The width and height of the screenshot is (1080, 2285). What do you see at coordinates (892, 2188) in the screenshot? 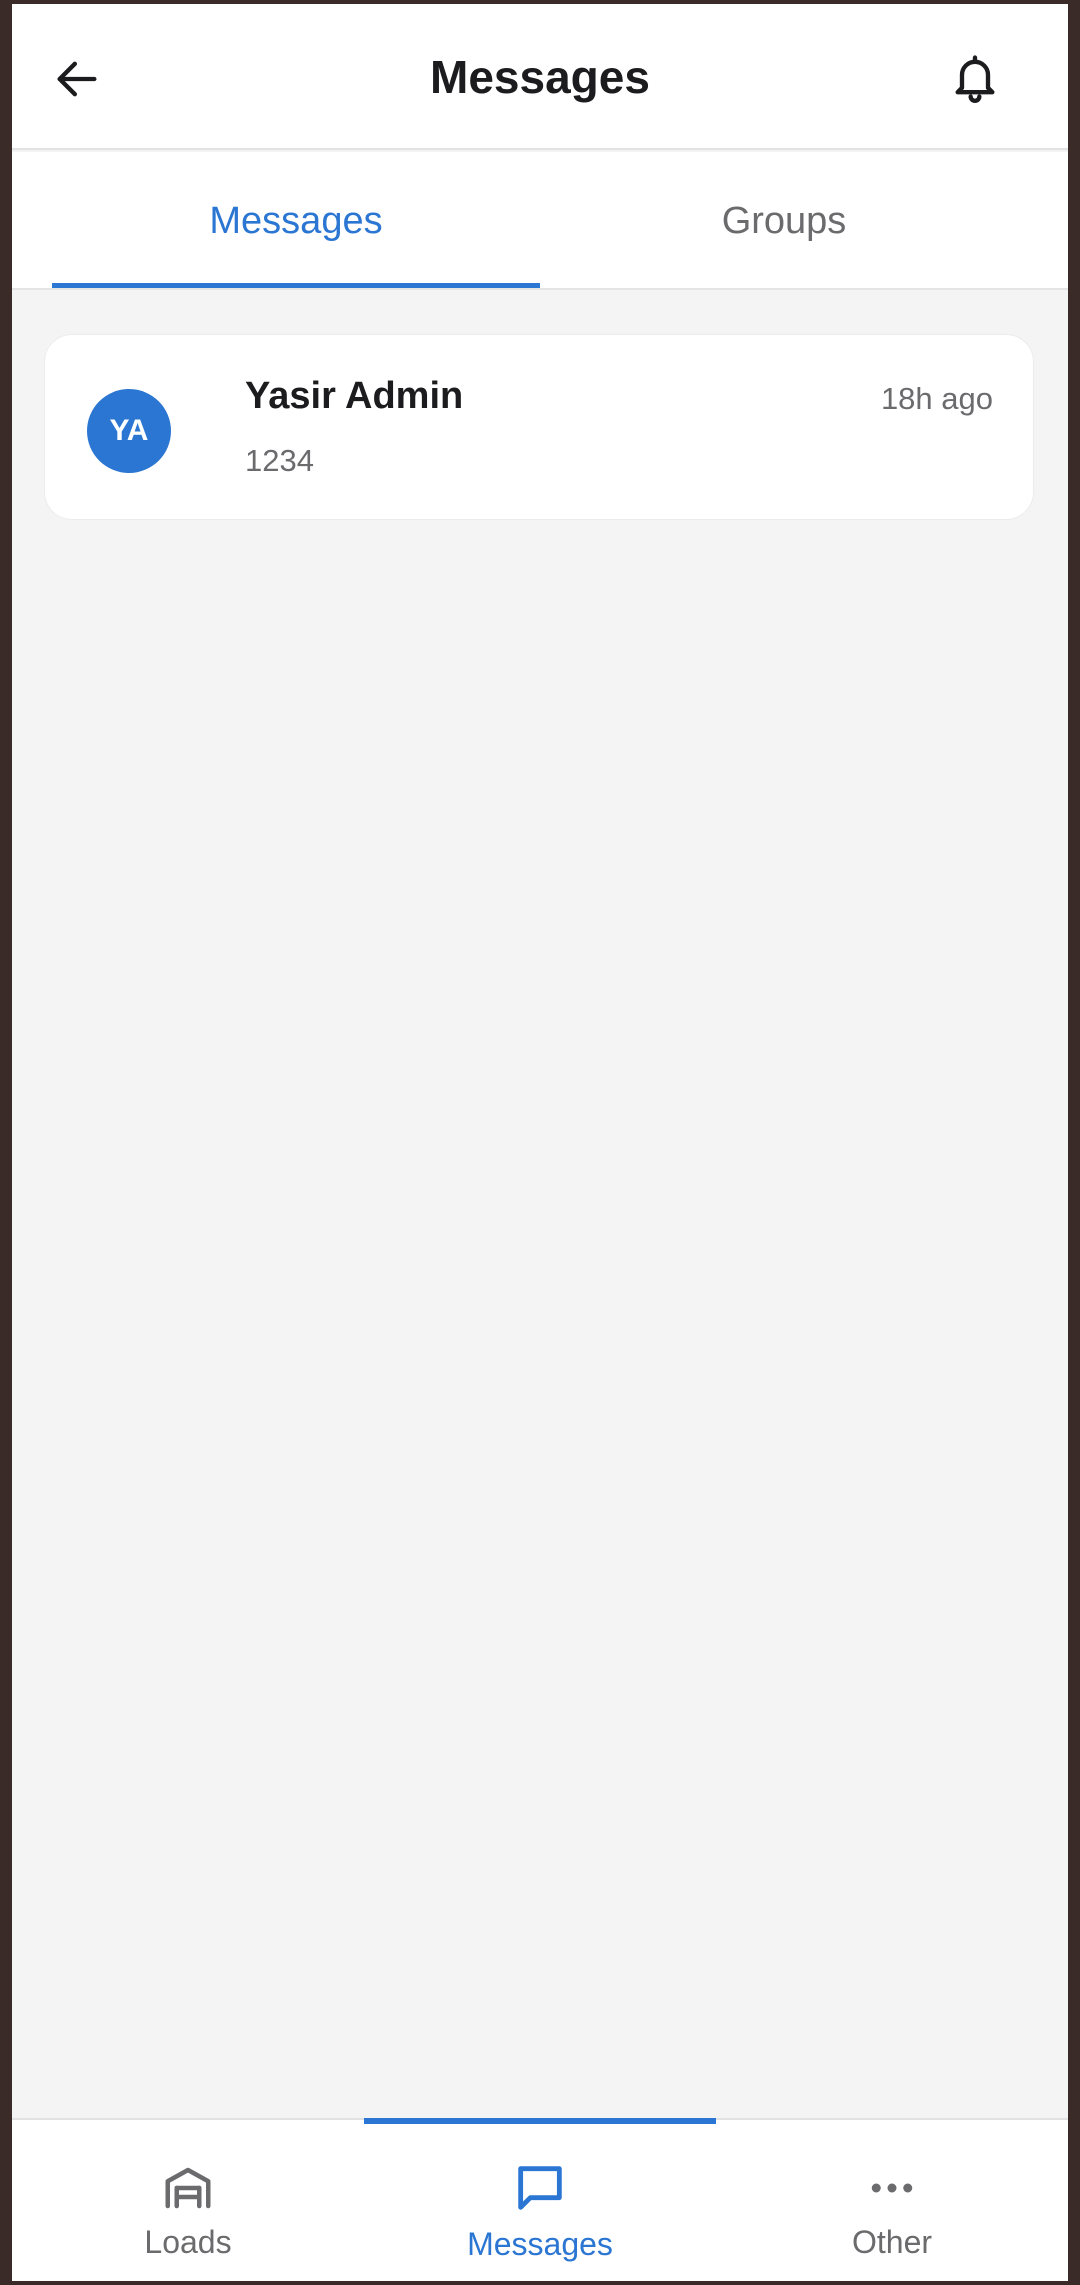
I see `more-horizontal-icon` at bounding box center [892, 2188].